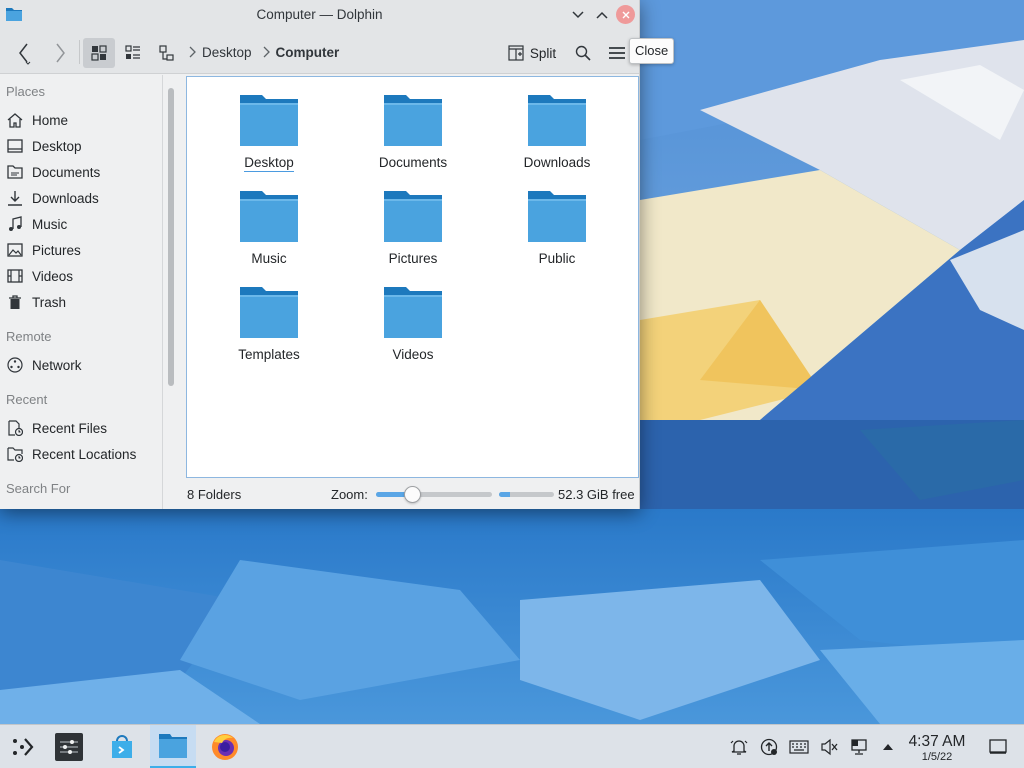 The image size is (1024, 768). I want to click on digital-clock: 4:37 AM 1/5/22, so click(937, 748).